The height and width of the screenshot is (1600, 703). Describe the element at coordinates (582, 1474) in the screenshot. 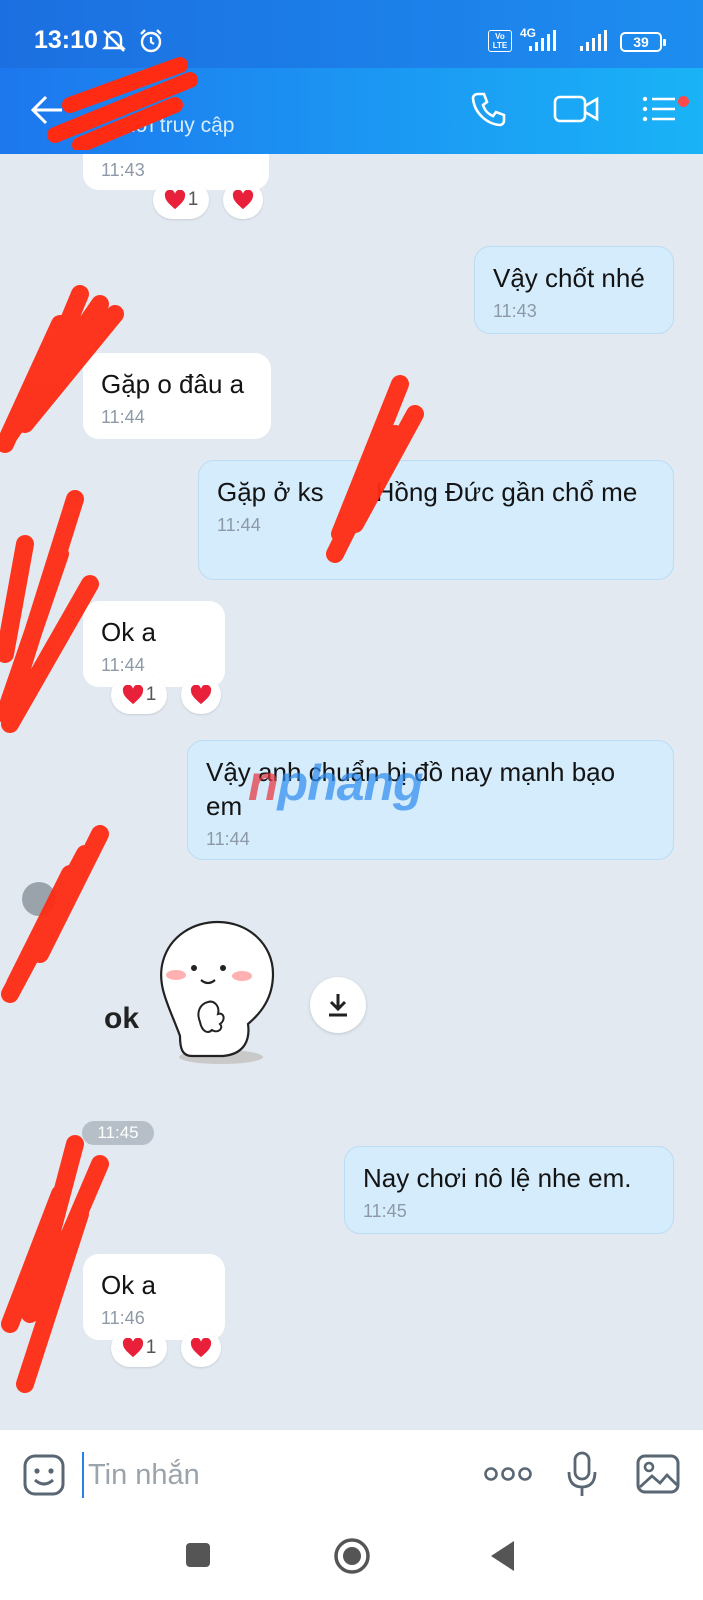

I see `microphone-icon` at that location.